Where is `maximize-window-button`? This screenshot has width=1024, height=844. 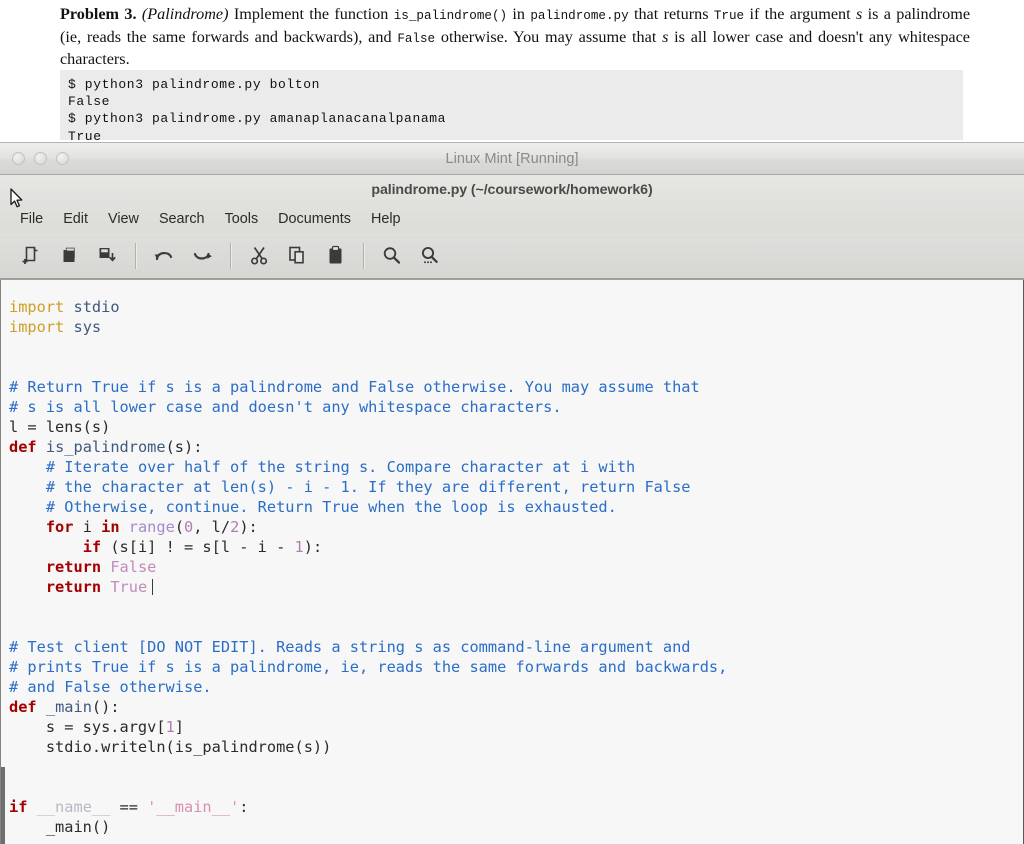 maximize-window-button is located at coordinates (62, 158).